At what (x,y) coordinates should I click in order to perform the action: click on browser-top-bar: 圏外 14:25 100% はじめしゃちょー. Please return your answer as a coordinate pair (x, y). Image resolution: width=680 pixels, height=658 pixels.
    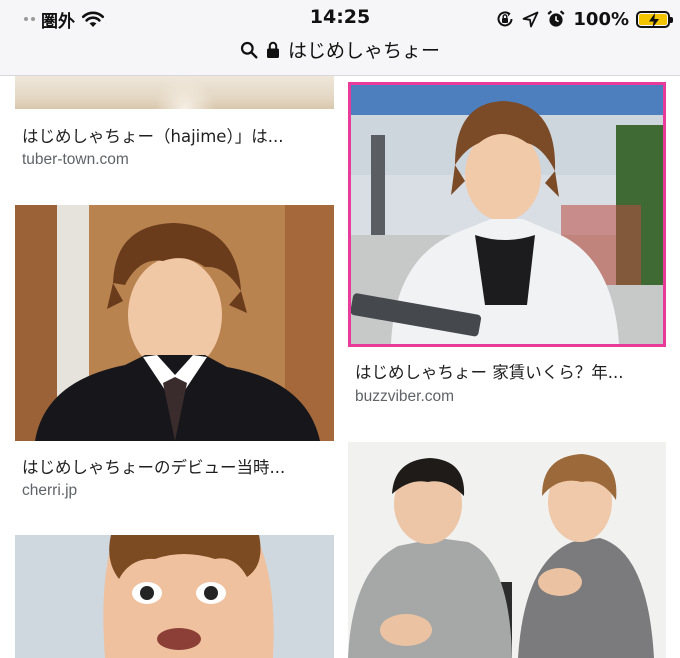
    Looking at the image, I should click on (340, 38).